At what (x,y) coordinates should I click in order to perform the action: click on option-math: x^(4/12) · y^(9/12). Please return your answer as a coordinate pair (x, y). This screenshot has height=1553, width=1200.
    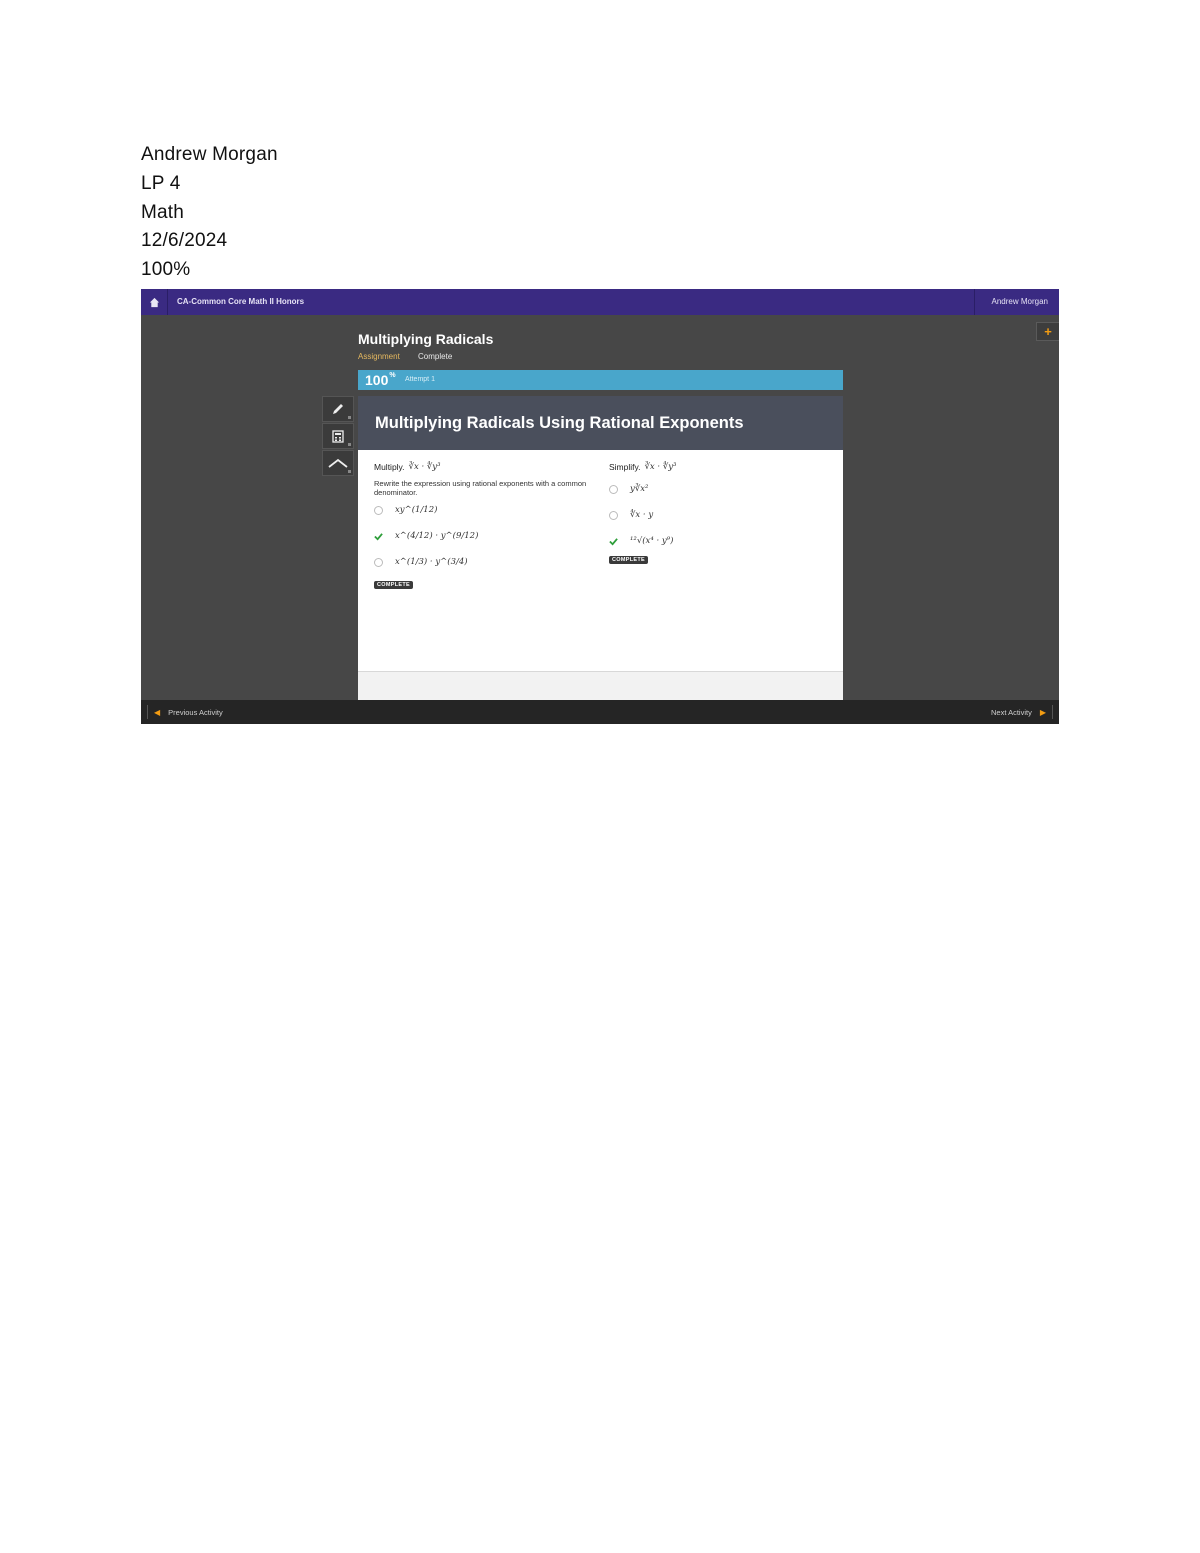
    Looking at the image, I should click on (437, 536).